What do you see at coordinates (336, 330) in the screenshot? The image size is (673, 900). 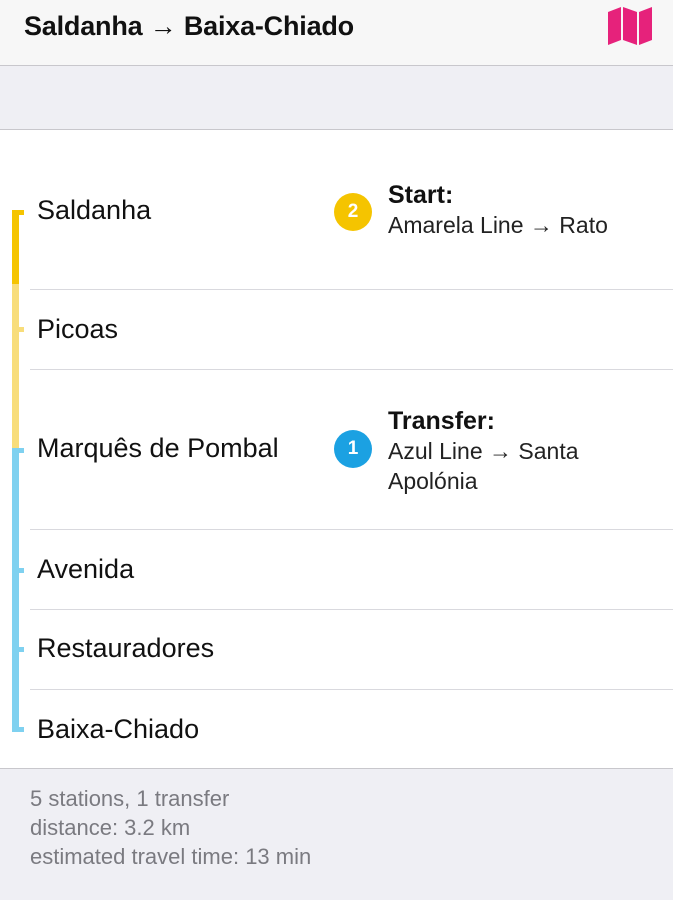 I see `station-row-picoas: Picoas` at bounding box center [336, 330].